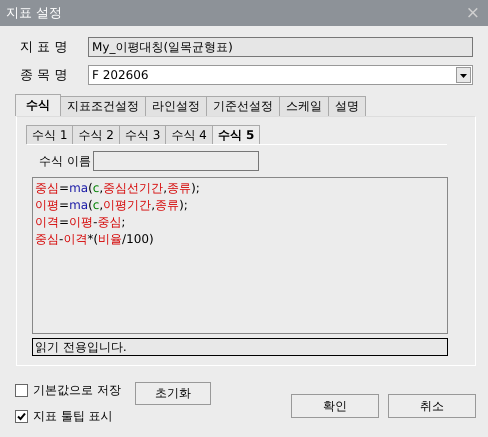  Describe the element at coordinates (280, 75) in the screenshot. I see `dropdown-field: F 202606` at that location.